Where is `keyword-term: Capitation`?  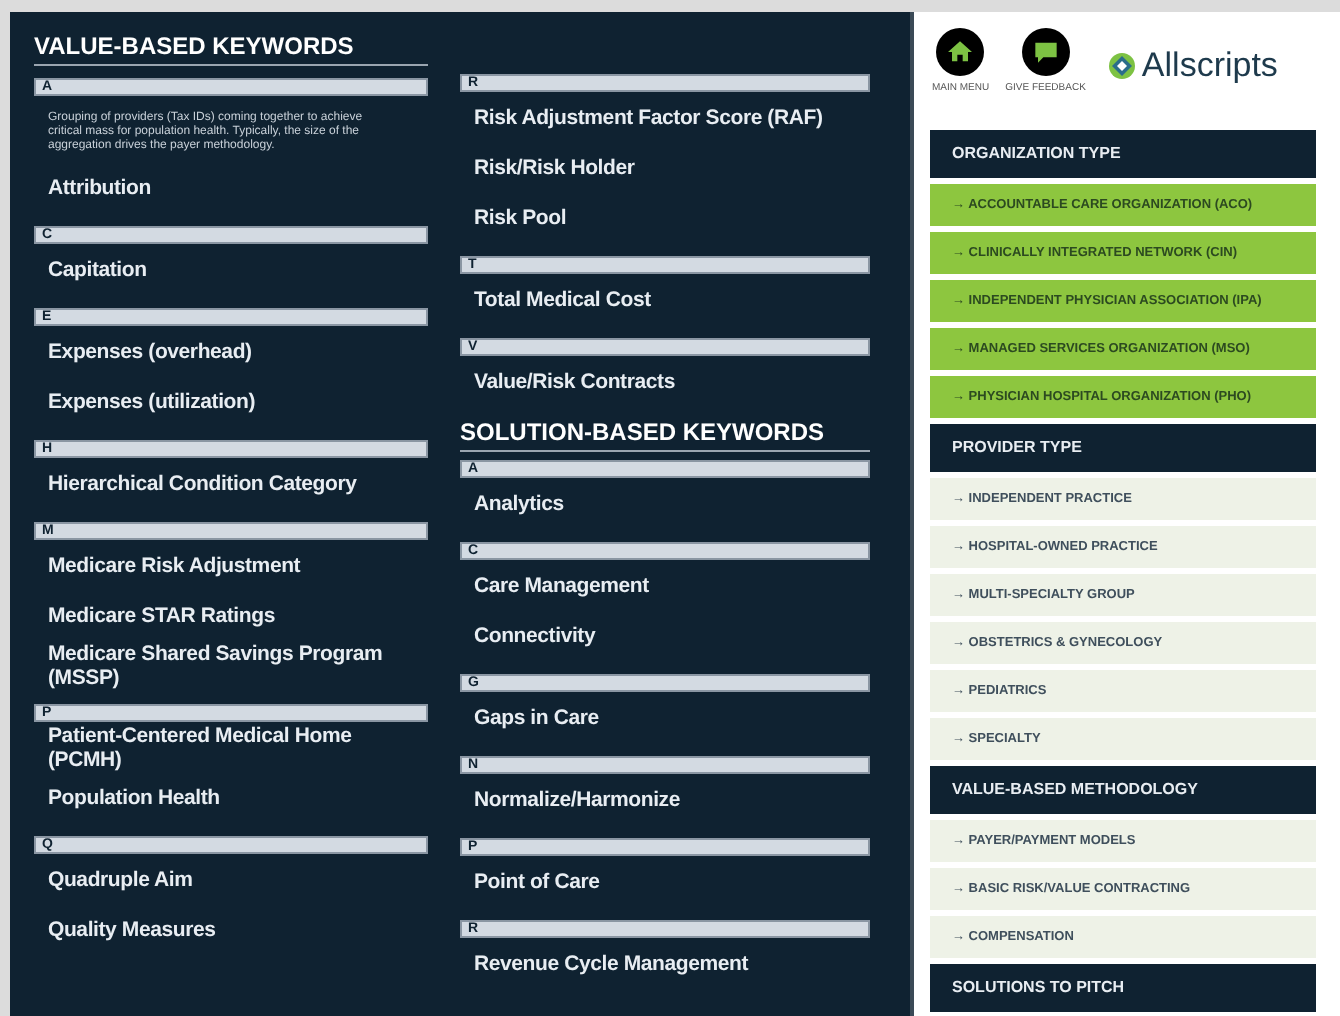
keyword-term: Capitation is located at coordinates (97, 269).